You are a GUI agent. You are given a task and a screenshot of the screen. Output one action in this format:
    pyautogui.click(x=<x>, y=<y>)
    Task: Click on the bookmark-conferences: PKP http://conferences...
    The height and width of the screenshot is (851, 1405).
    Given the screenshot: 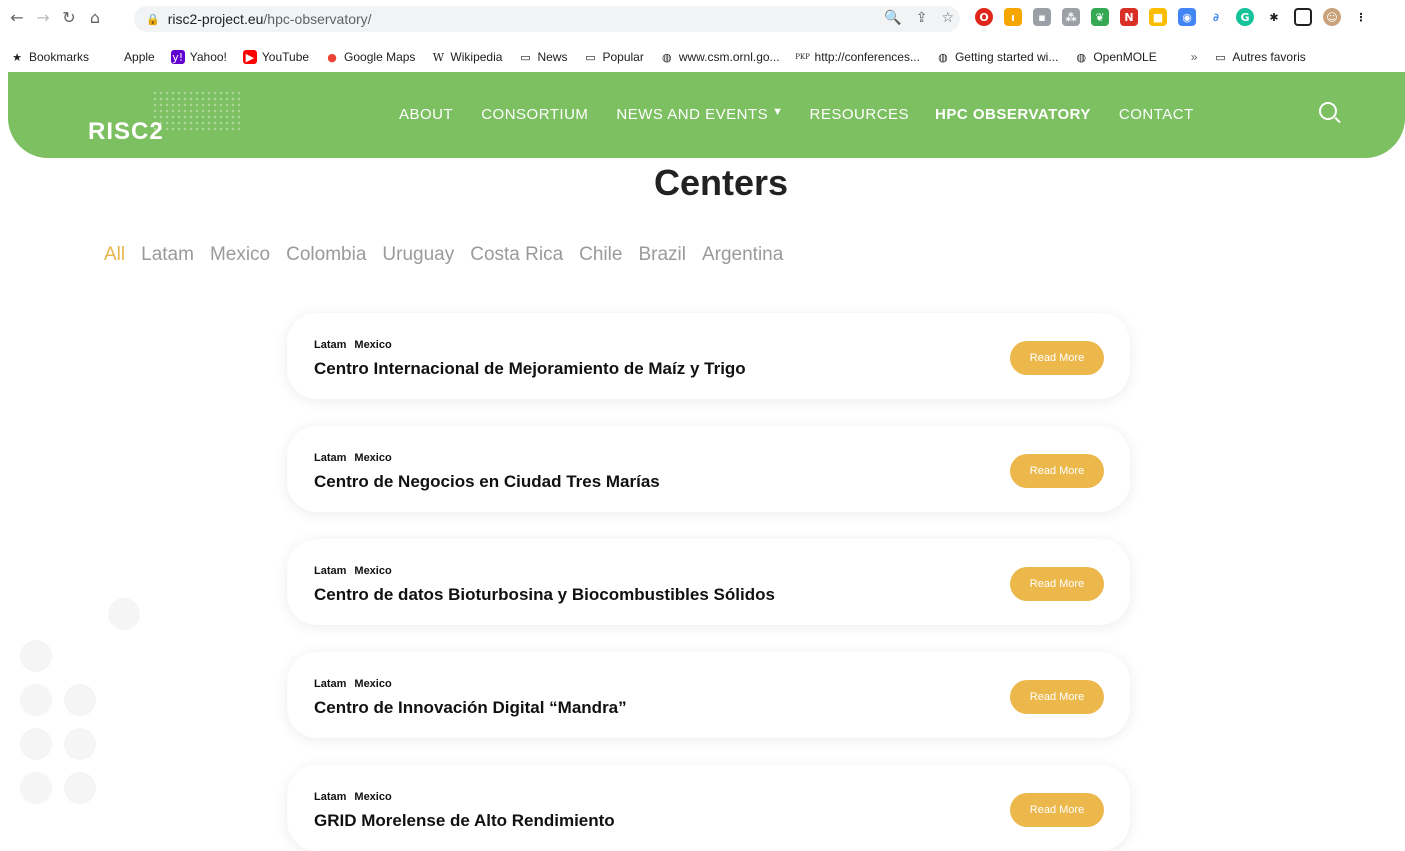 What is the action you would take?
    pyautogui.click(x=857, y=57)
    